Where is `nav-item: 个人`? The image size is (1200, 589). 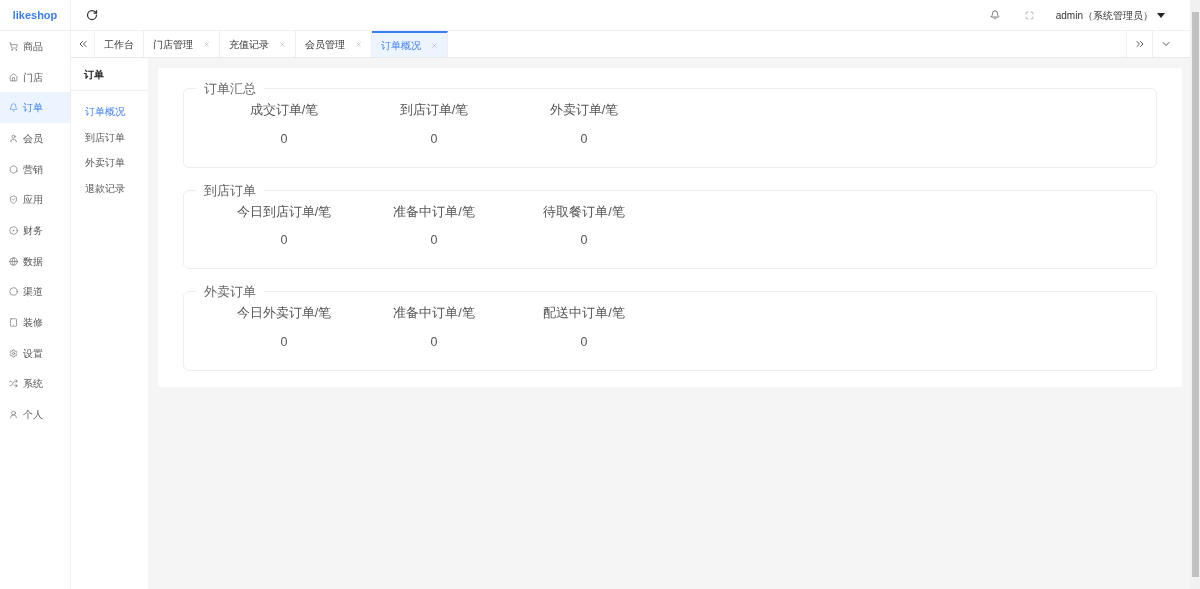 nav-item: 个人 is located at coordinates (35, 414).